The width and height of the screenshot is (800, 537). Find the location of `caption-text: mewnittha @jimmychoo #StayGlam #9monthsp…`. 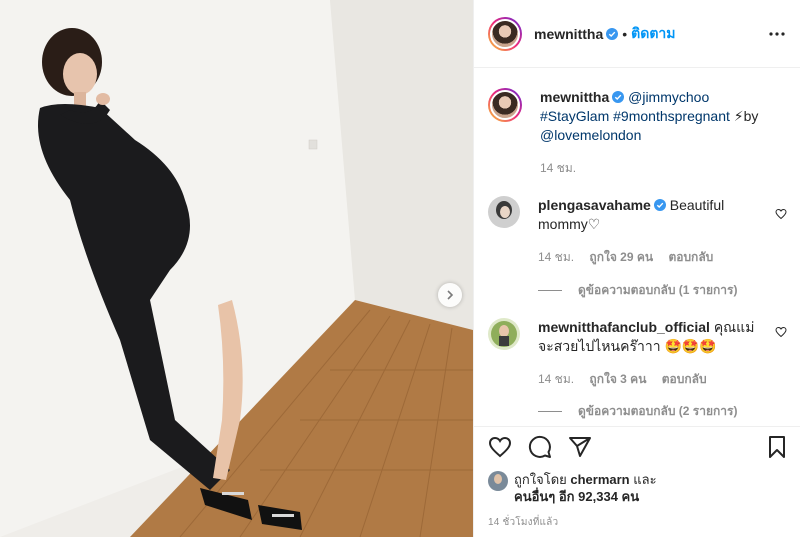

caption-text: mewnittha @jimmychoo #StayGlam #9monthsp… is located at coordinates (660, 116).